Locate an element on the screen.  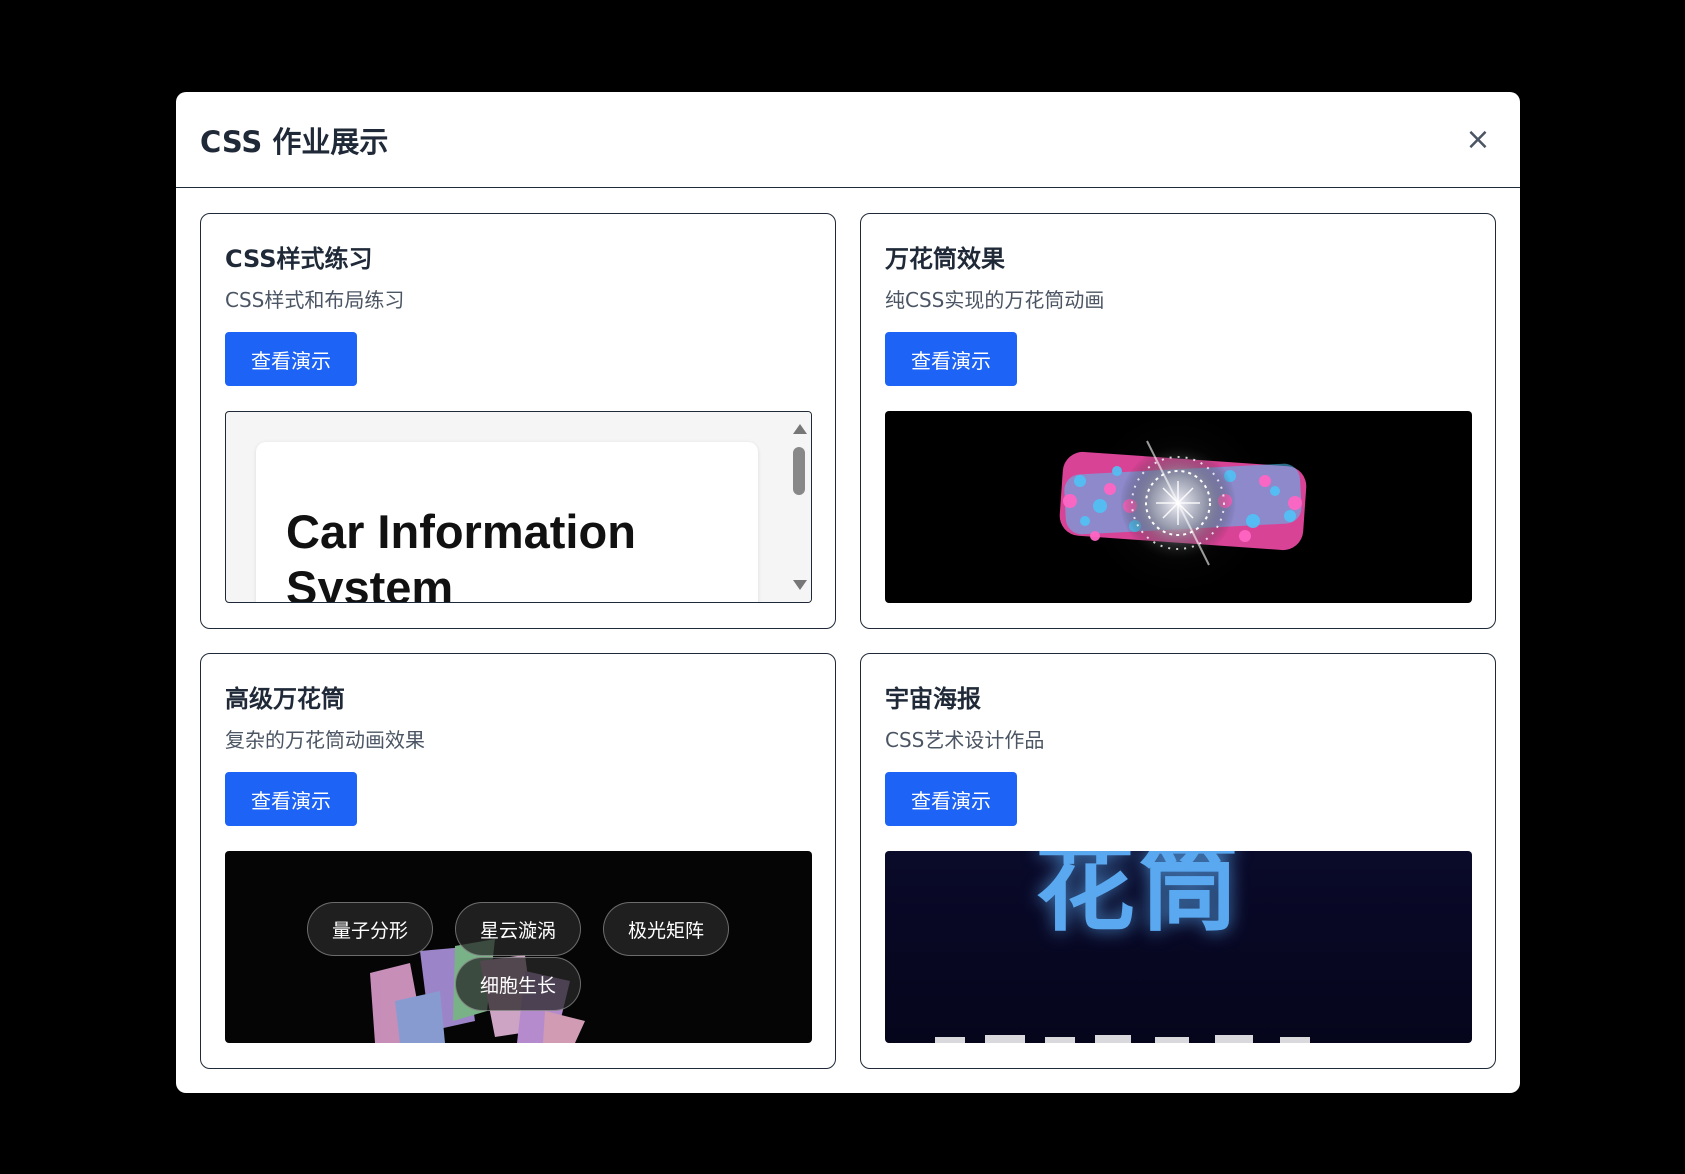
card-title: 万花筒效果 is located at coordinates (945, 259).